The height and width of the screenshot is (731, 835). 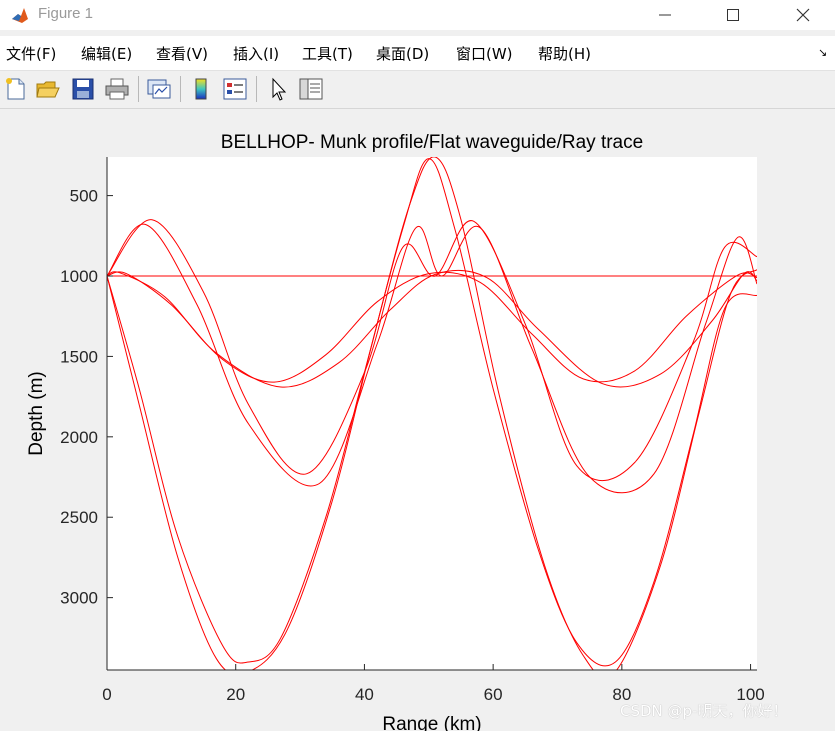 I want to click on dock-arrow-icon: ↘, so click(x=822, y=52).